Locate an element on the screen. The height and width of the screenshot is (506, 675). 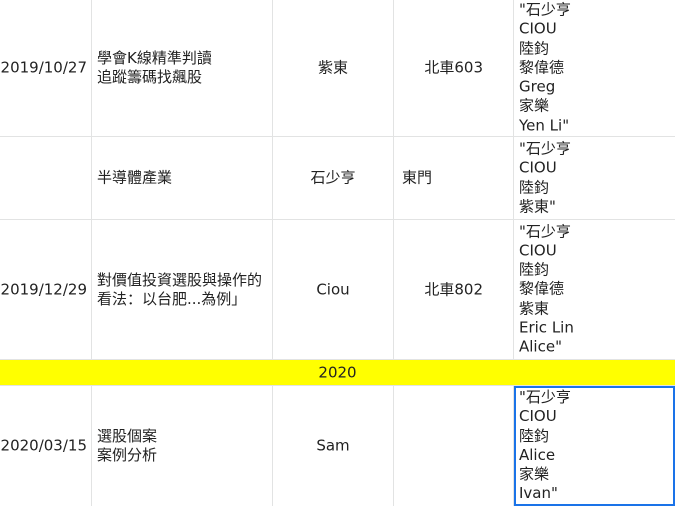
attendees-cell: "石少亨 CIOU 陸鈞 黎偉德 Greg 家樂 Yen Li" is located at coordinates (594, 68).